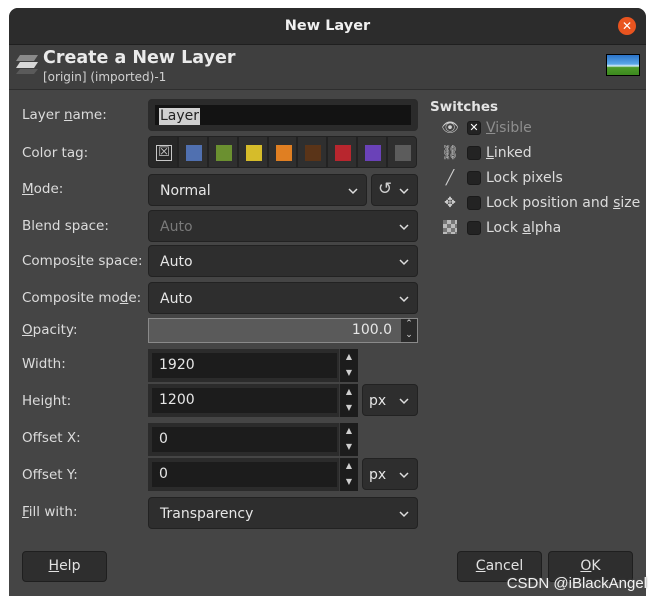  What do you see at coordinates (50, 330) in the screenshot?
I see `opacity-label: Opacity:` at bounding box center [50, 330].